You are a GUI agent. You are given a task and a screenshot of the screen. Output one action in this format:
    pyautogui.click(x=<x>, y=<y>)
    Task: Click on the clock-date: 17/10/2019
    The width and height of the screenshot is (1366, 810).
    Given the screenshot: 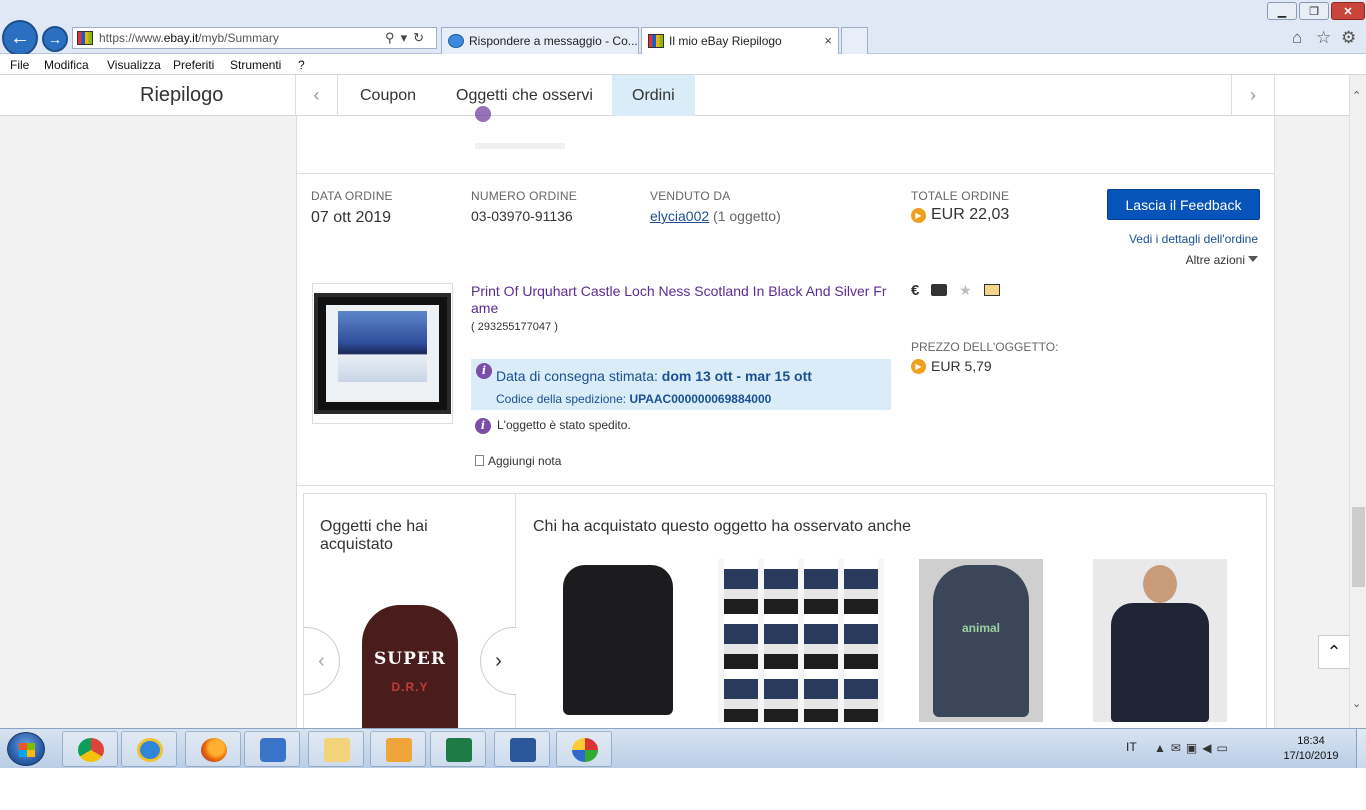 What is the action you would take?
    pyautogui.click(x=1311, y=756)
    